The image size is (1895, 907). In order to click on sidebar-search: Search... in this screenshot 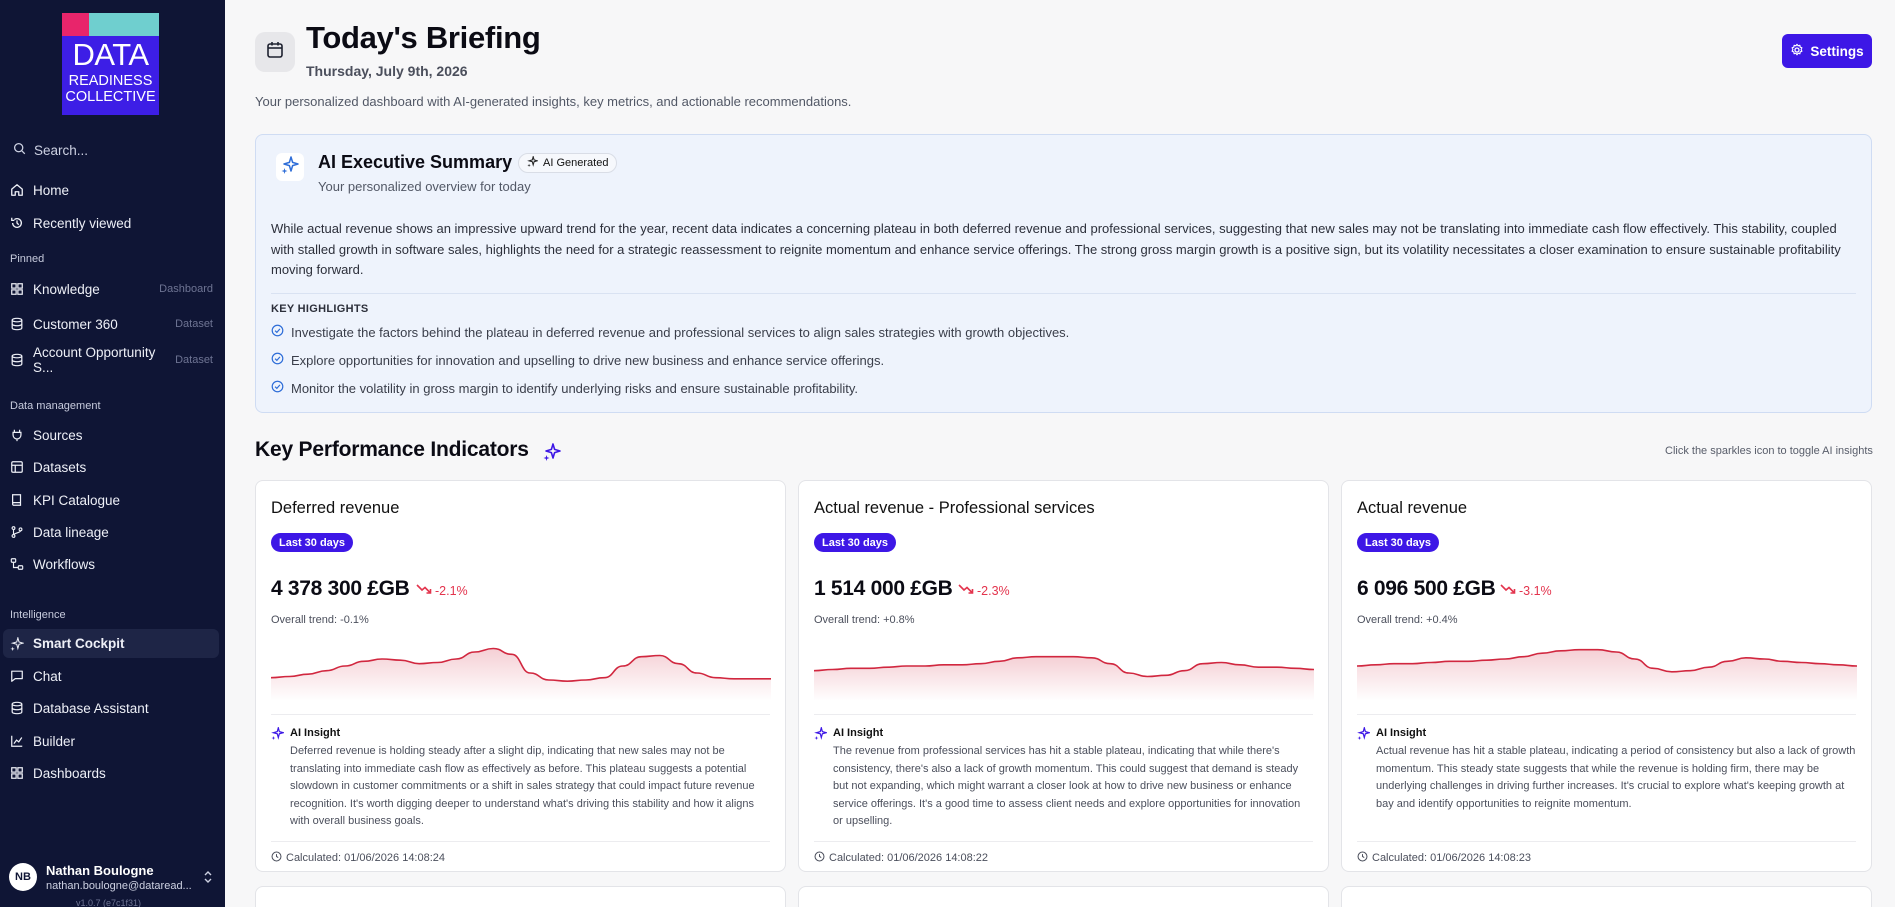, I will do `click(50, 150)`.